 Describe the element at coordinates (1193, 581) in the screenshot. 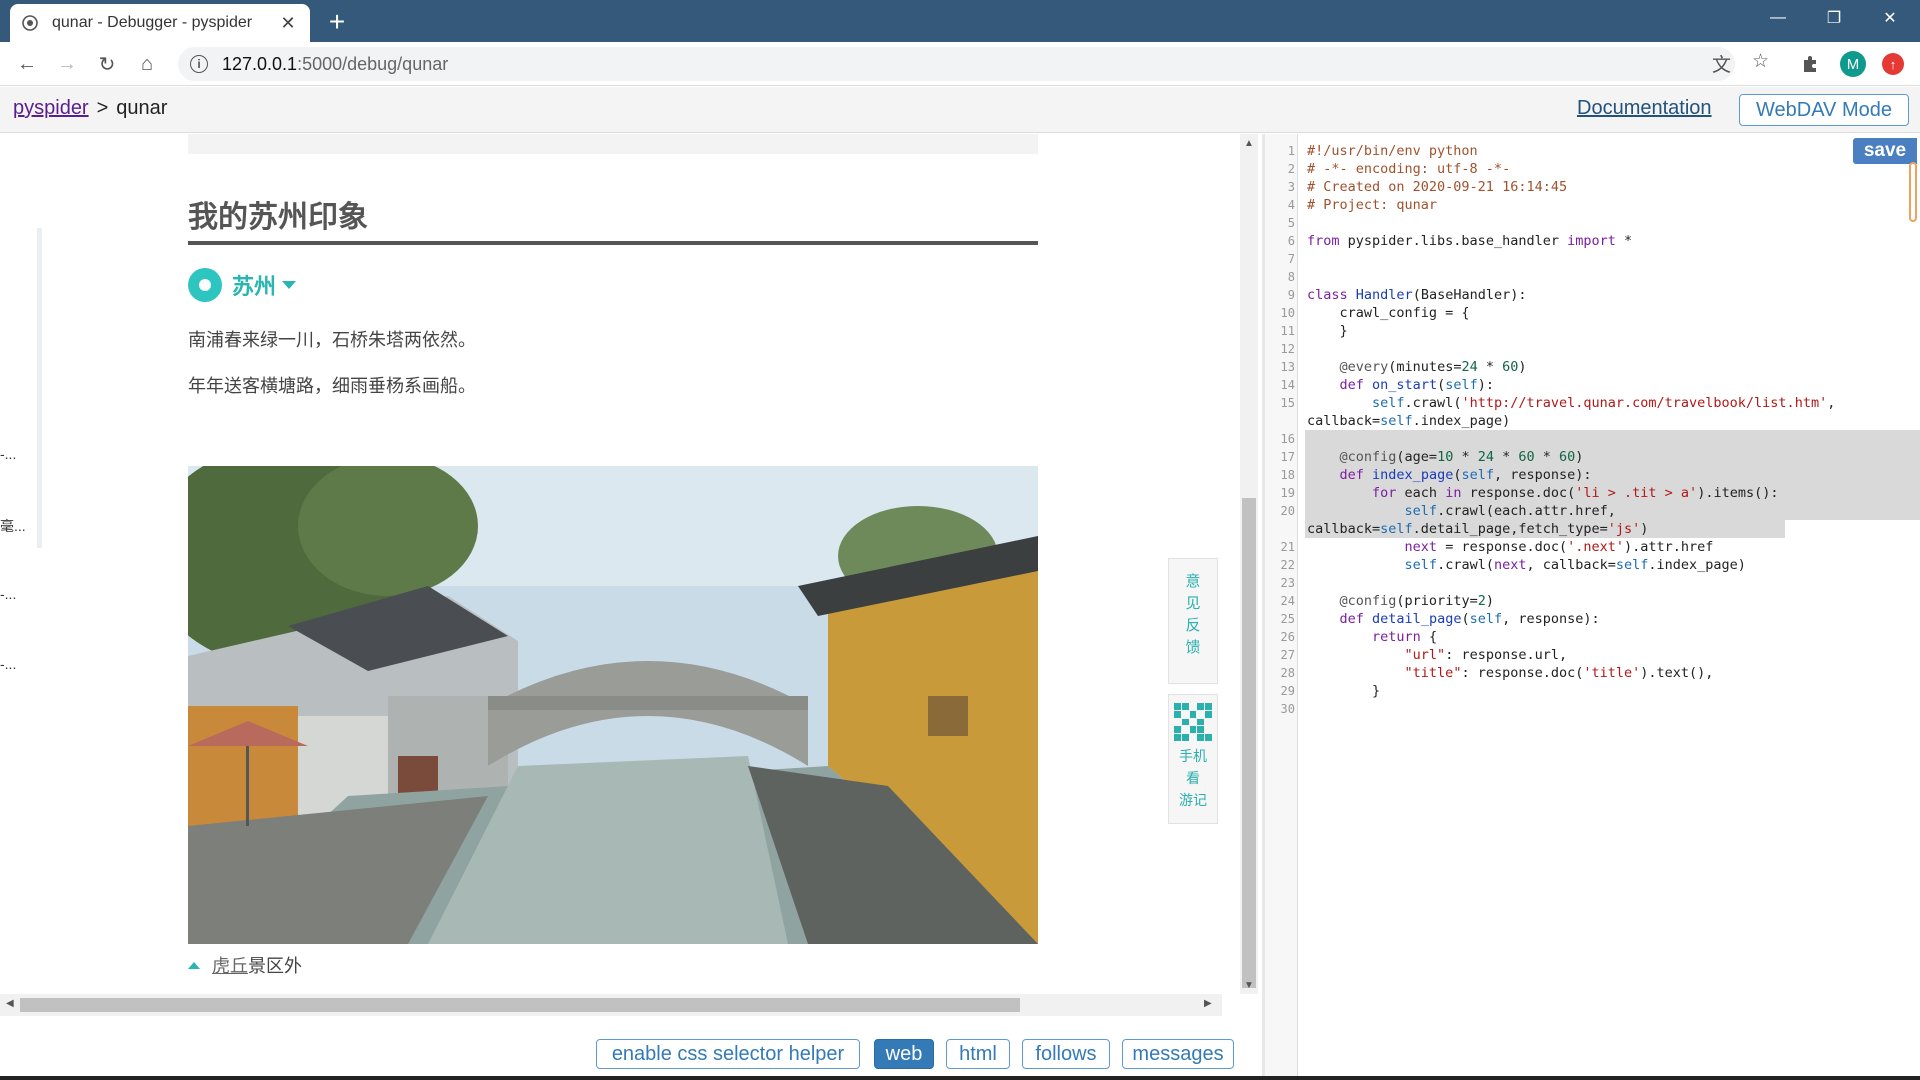

I see `feedback-char: 意` at that location.